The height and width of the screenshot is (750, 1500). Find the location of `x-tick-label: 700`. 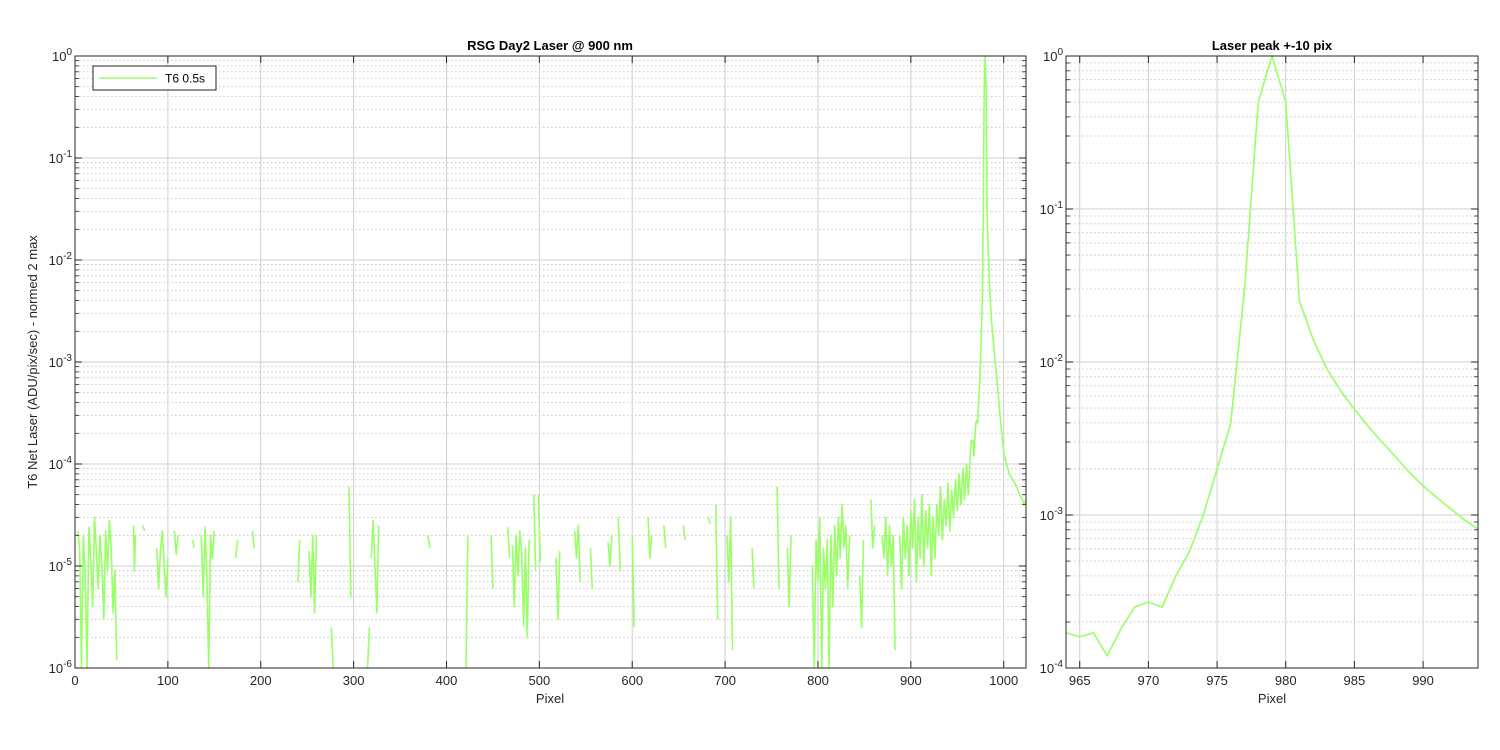

x-tick-label: 700 is located at coordinates (725, 680).